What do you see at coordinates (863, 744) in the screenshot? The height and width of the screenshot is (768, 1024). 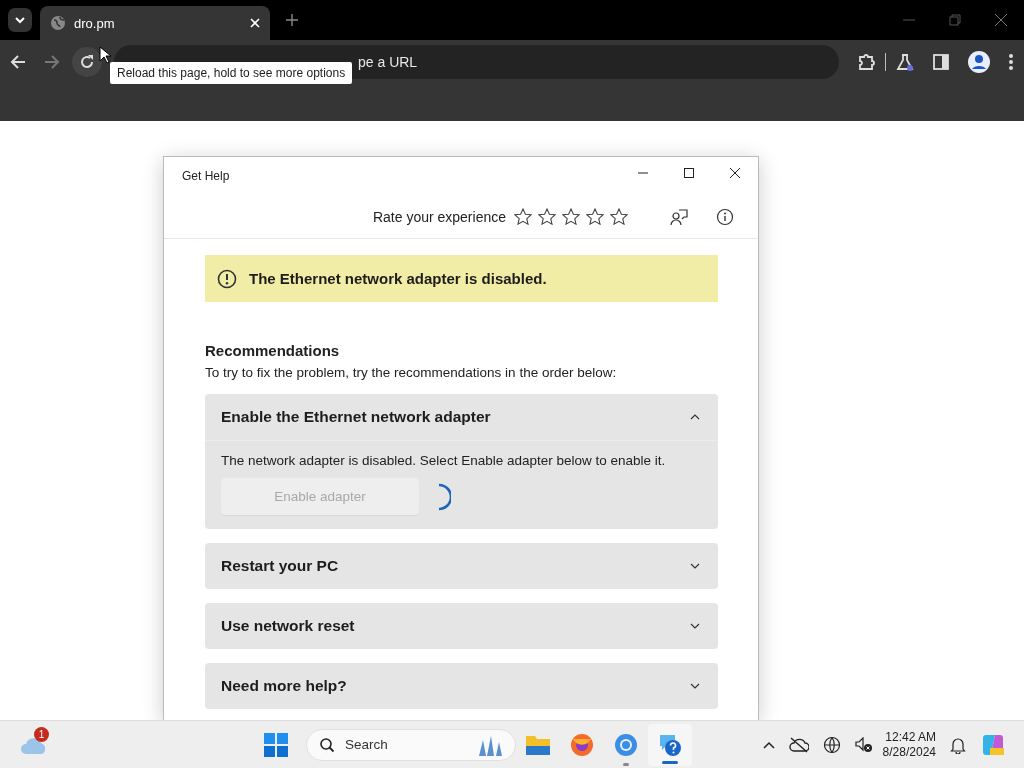 I see `speaker-muted-icon` at bounding box center [863, 744].